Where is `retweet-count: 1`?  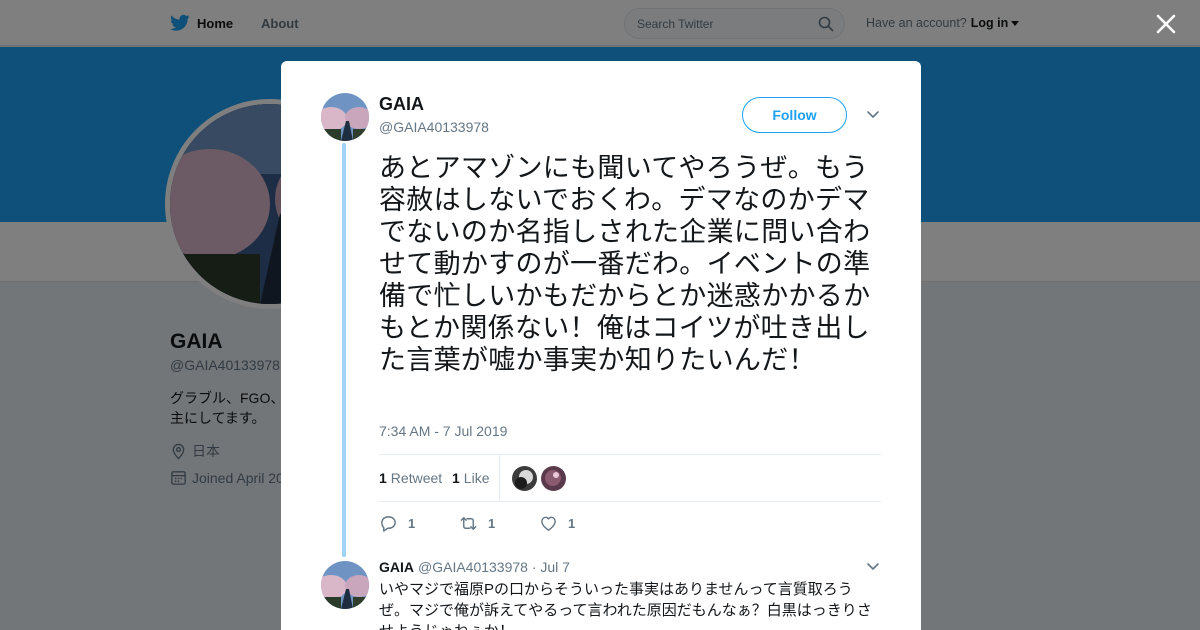
retweet-count: 1 is located at coordinates (383, 478).